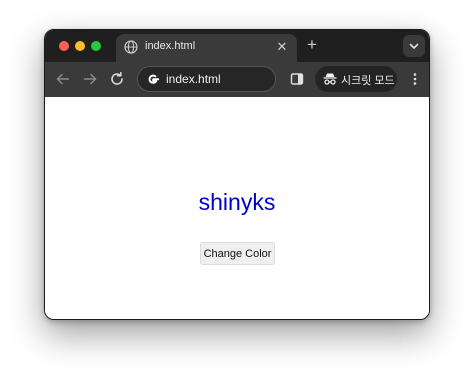 The image size is (474, 377). Describe the element at coordinates (193, 79) in the screenshot. I see `address-text: index.html` at that location.